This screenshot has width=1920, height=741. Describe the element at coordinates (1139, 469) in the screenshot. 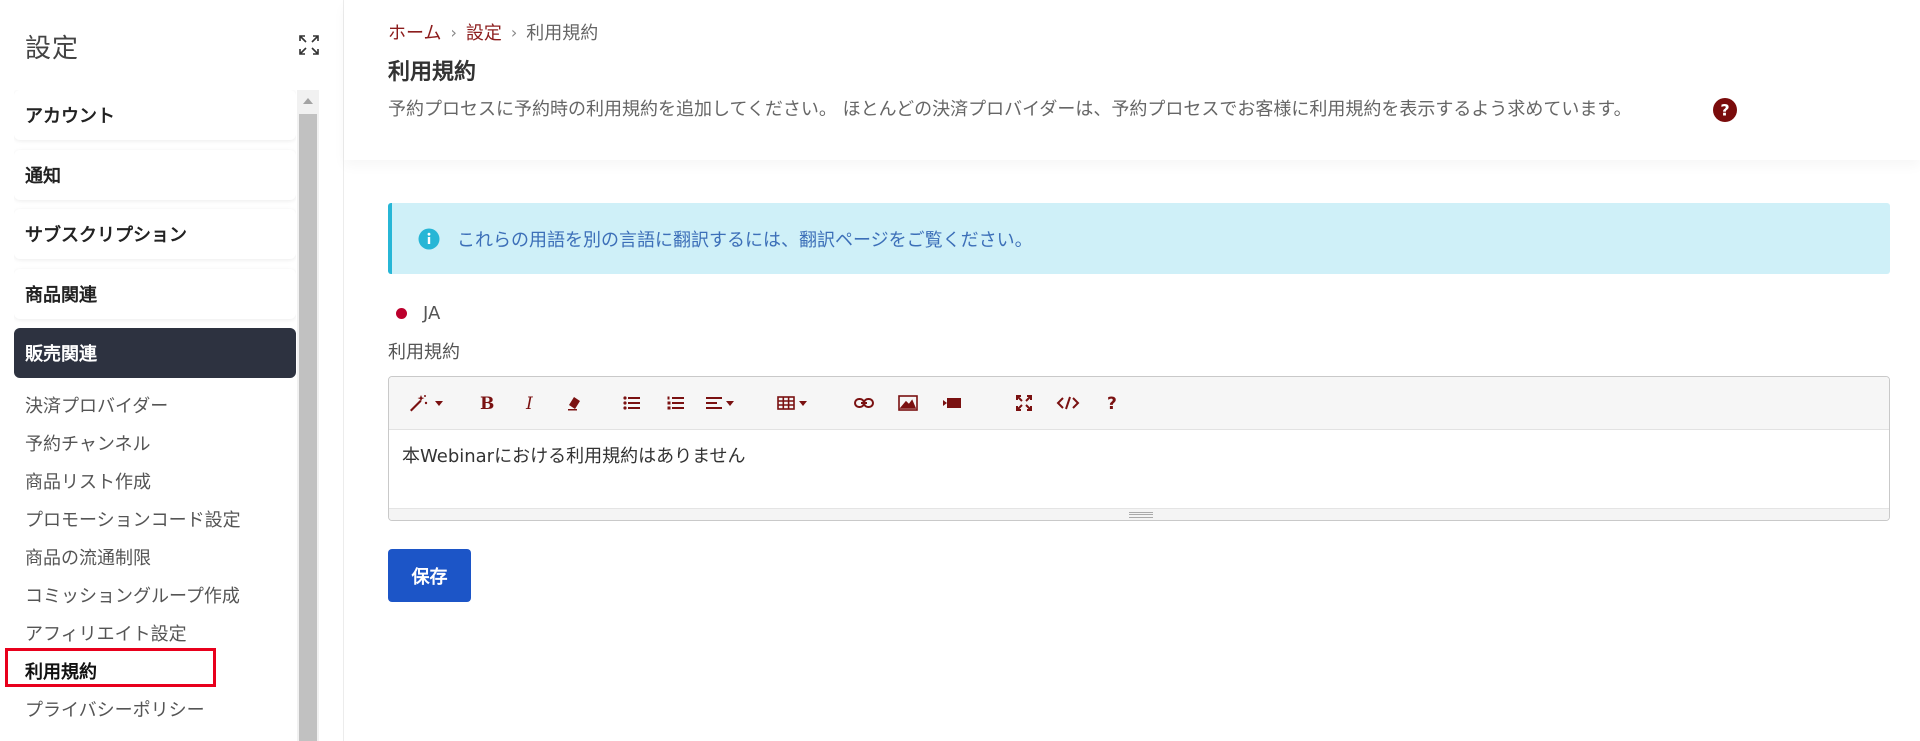

I see `editor-content-area: 本Webinarにおける利用規約はありません` at that location.